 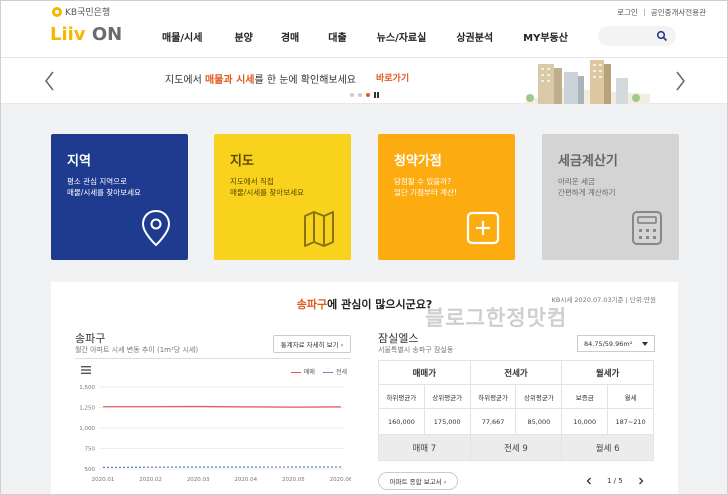 I want to click on banner-text-highlight: 매물과 시세, so click(x=229, y=80).